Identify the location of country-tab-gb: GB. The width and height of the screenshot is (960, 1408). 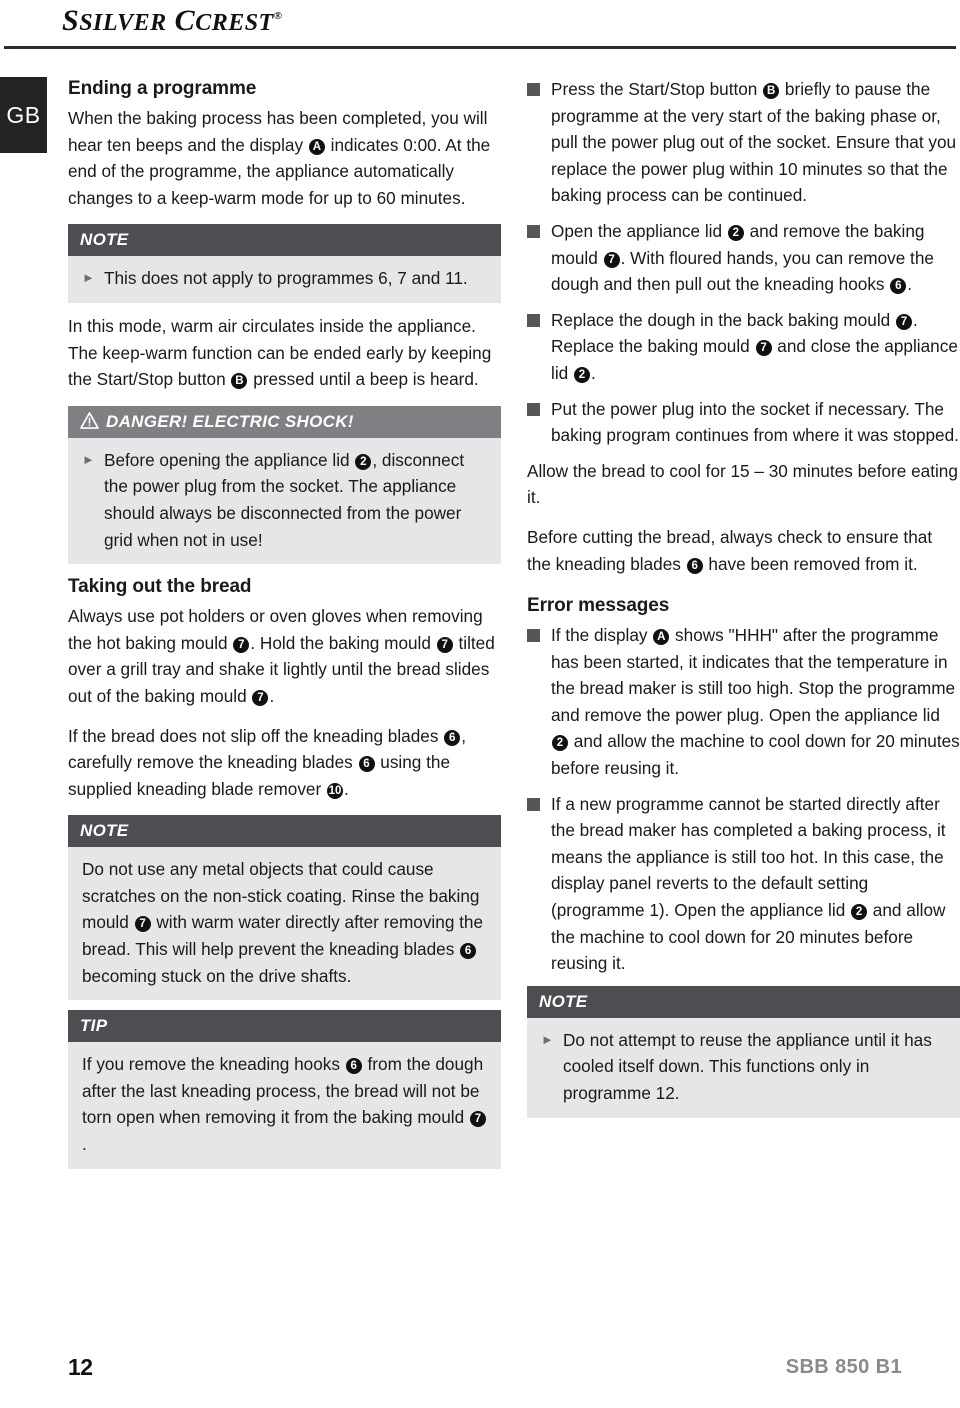
(23, 115).